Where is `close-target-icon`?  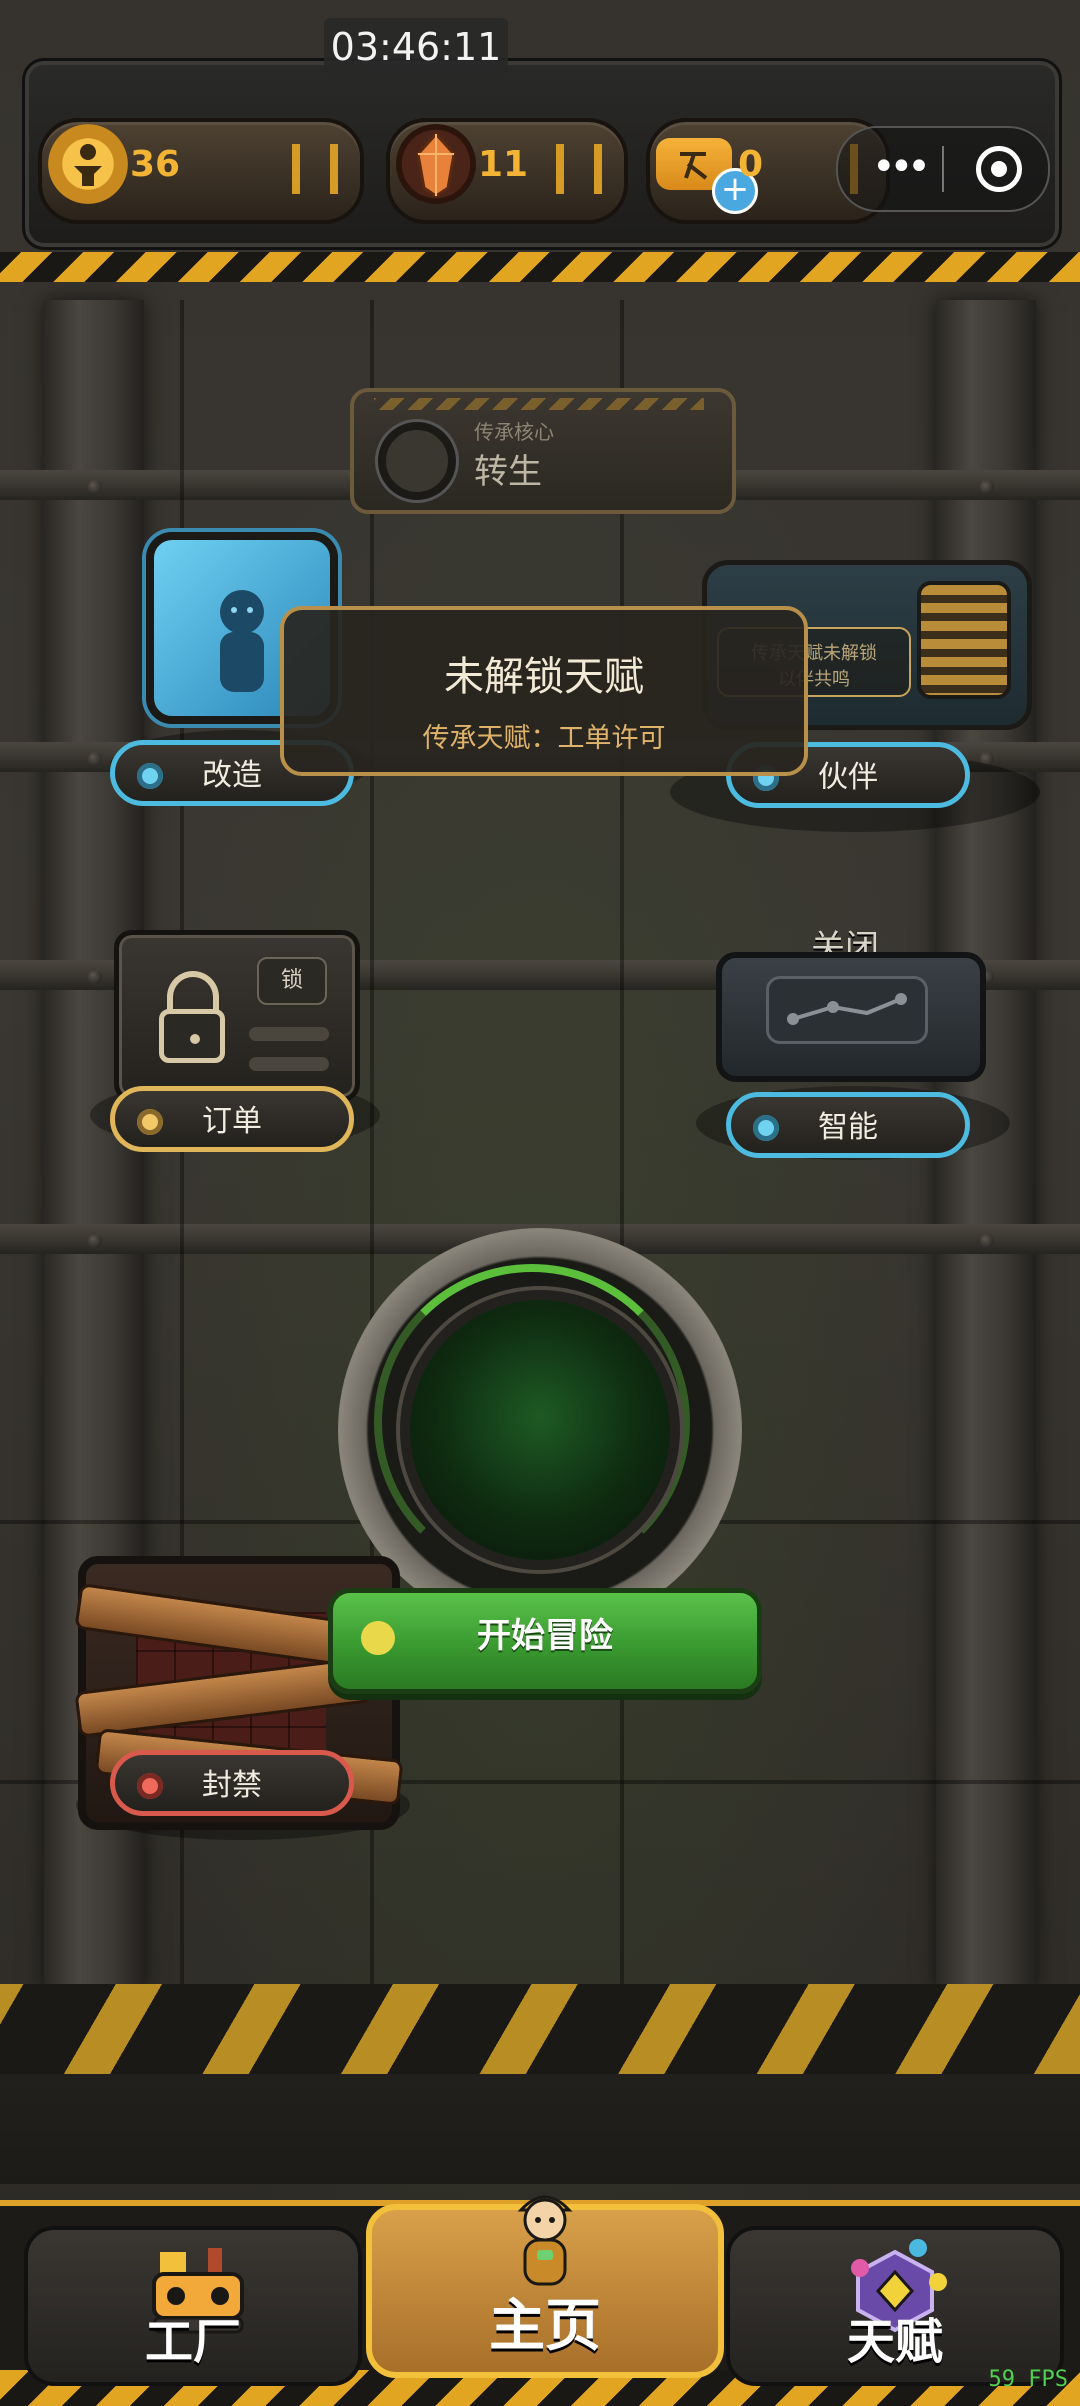 close-target-icon is located at coordinates (999, 169).